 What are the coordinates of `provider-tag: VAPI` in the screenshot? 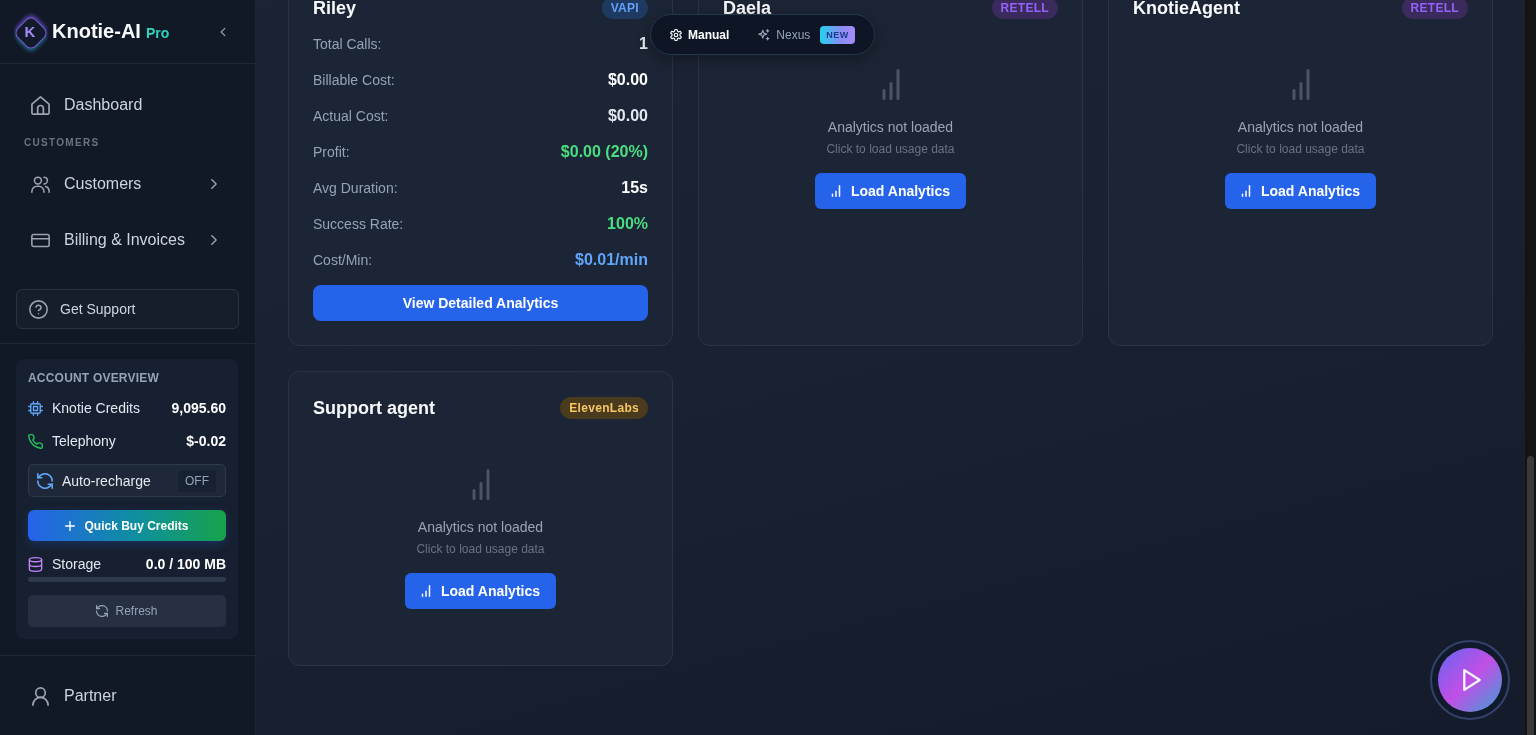 It's located at (624, 9).